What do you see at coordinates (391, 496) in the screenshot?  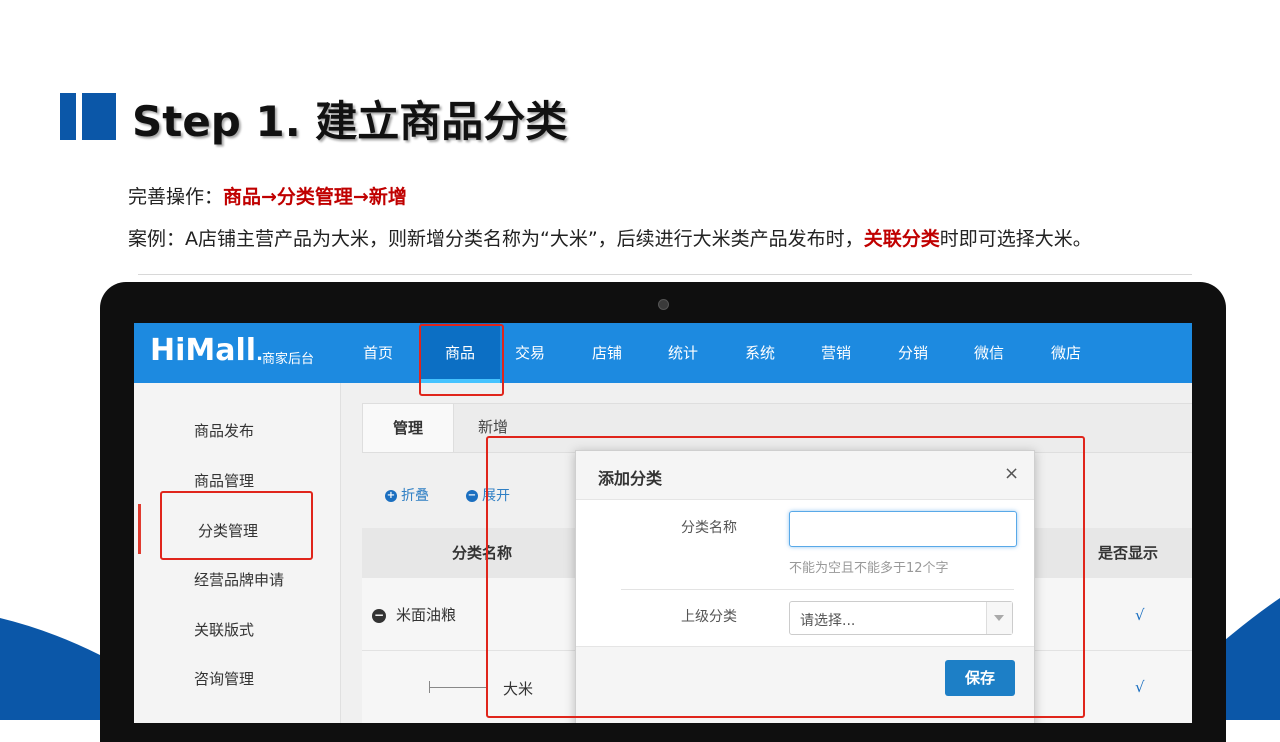 I see `collapse-icon: +` at bounding box center [391, 496].